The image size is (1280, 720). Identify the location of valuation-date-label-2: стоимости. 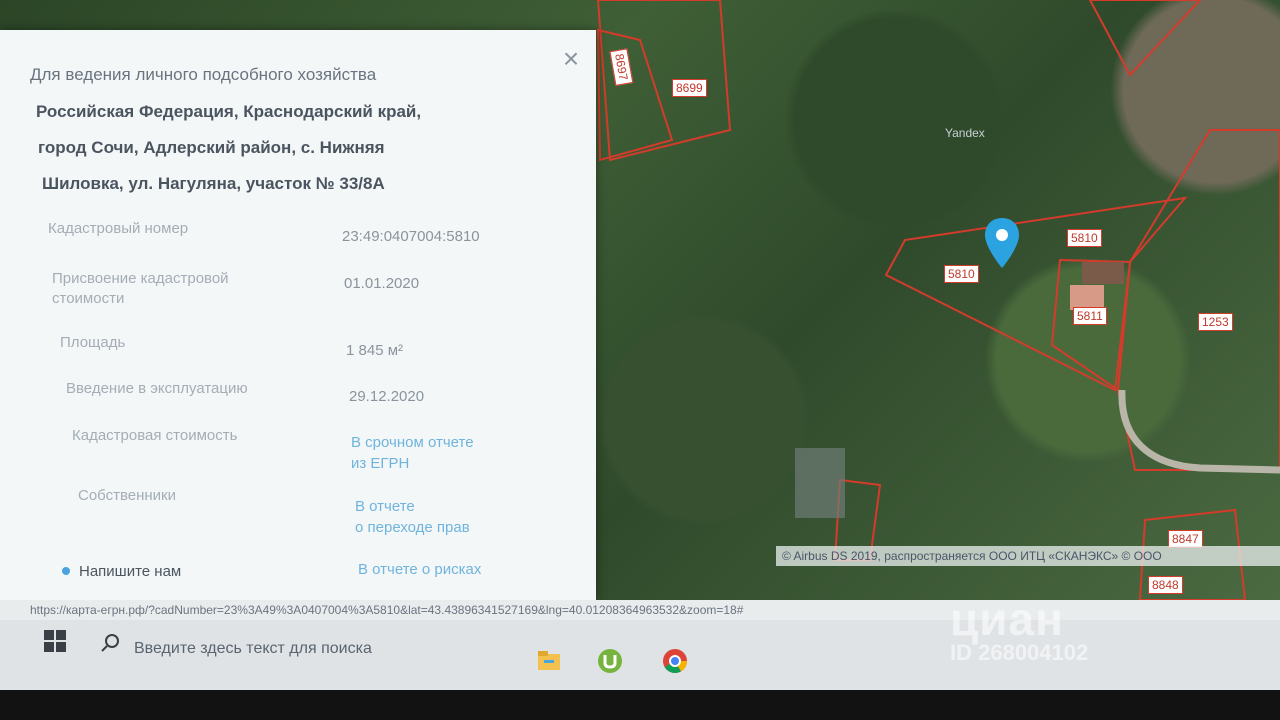
(88, 298).